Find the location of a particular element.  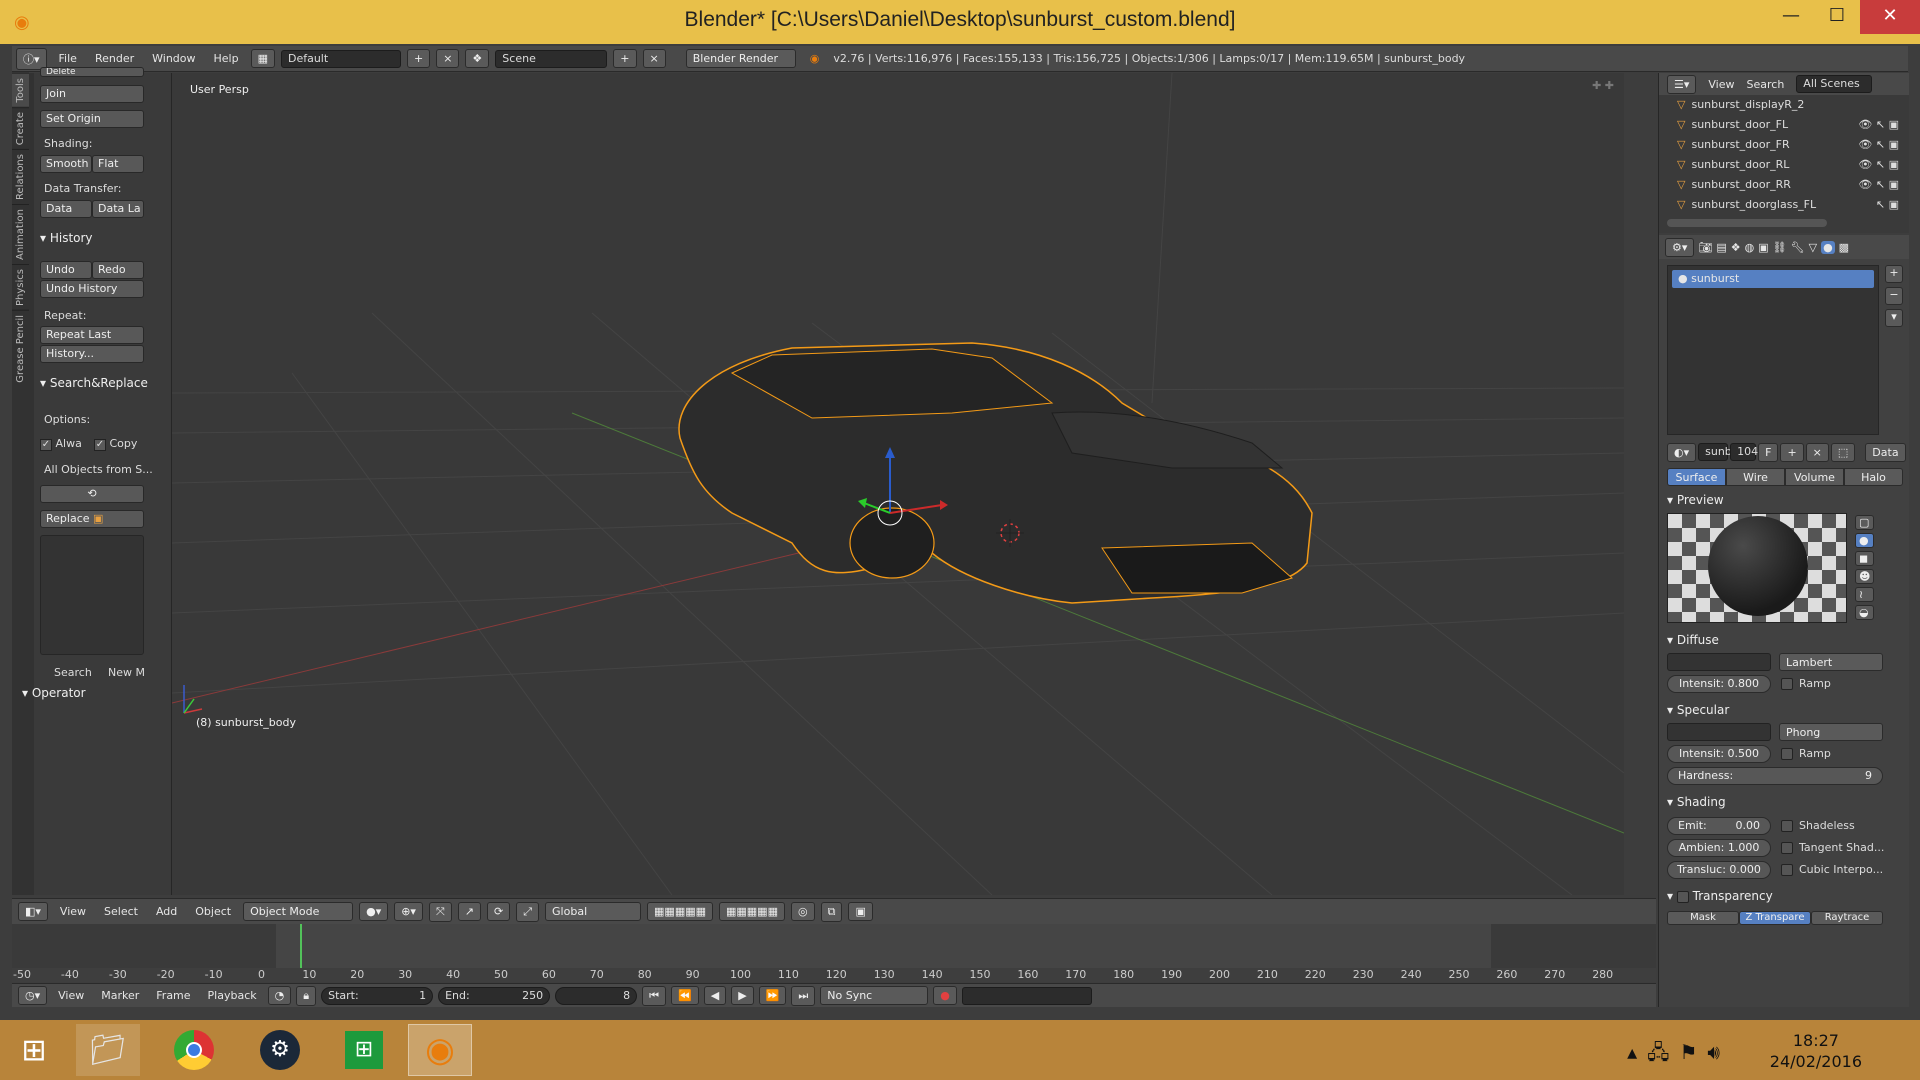

material-slot-list: ● sunburst is located at coordinates (1773, 350).